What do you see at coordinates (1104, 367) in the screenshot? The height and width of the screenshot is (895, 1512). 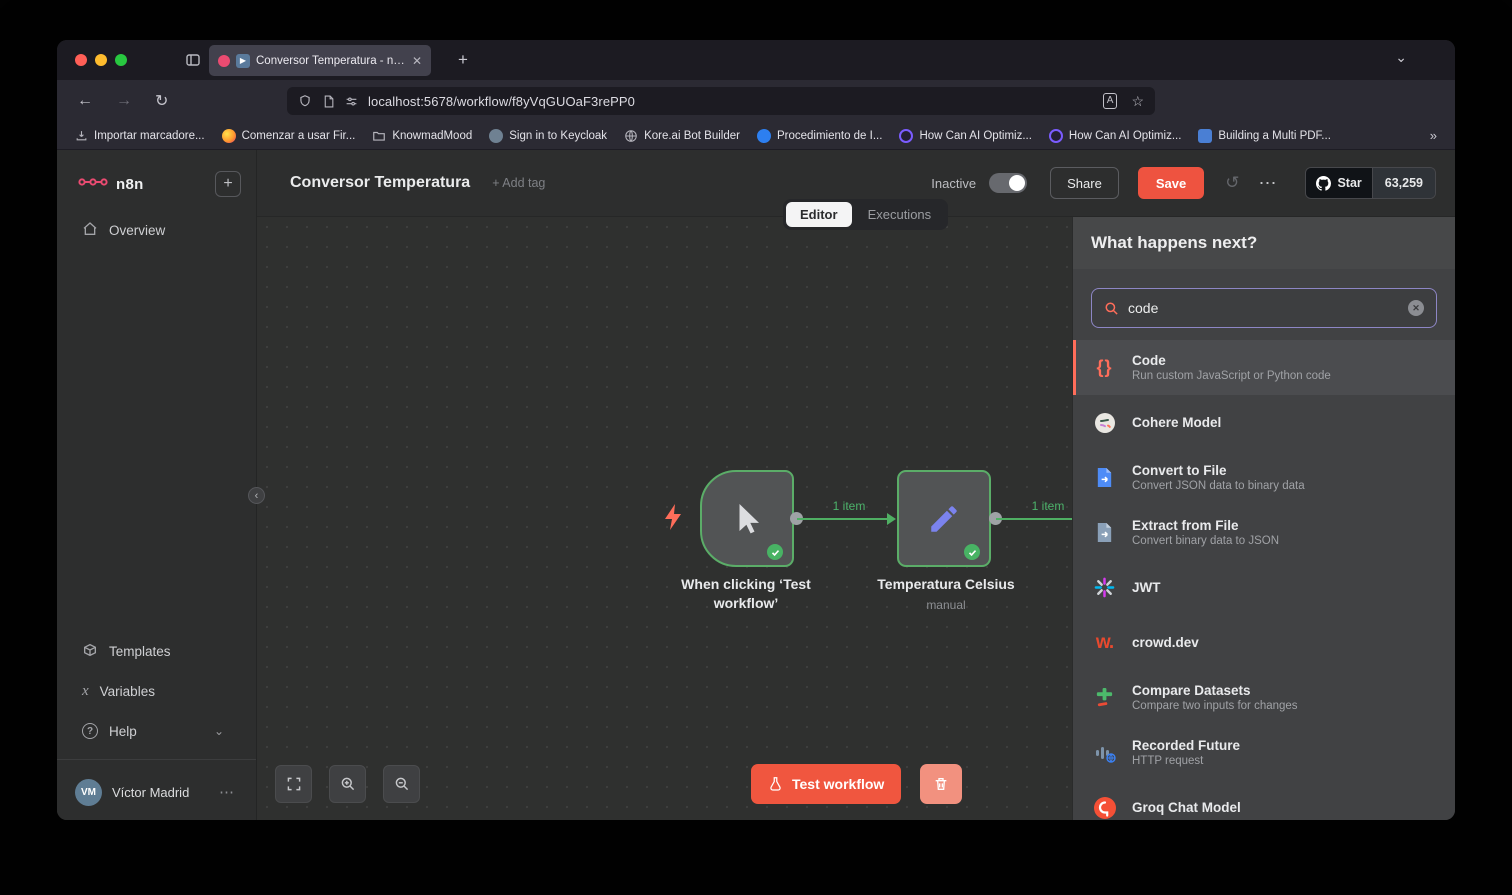 I see `code-node-icon: {}` at bounding box center [1104, 367].